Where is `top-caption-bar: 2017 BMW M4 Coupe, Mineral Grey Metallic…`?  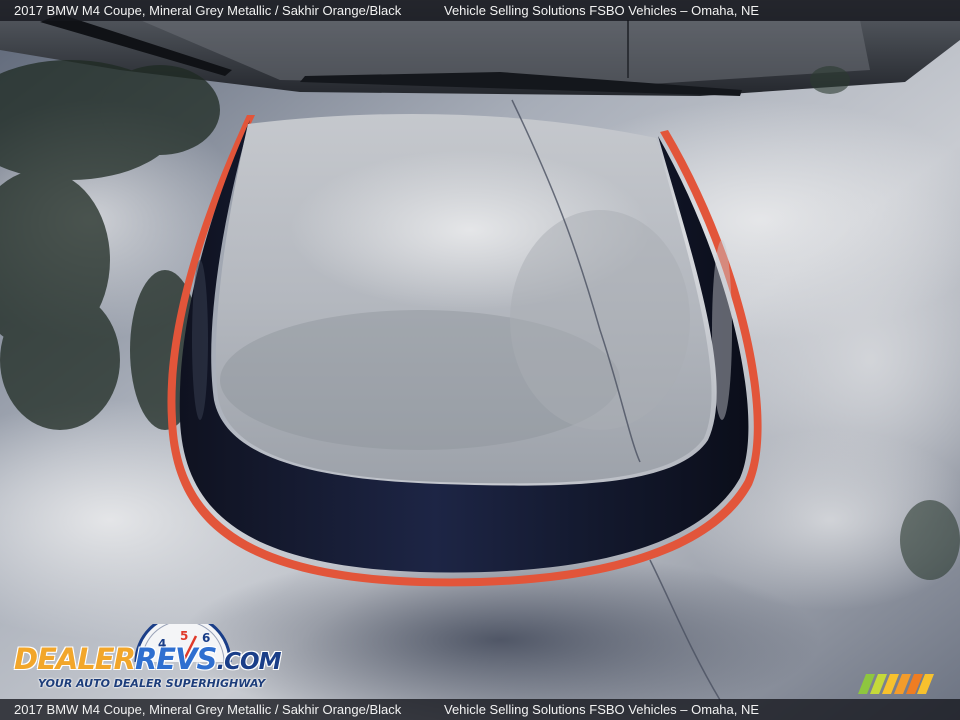 top-caption-bar: 2017 BMW M4 Coupe, Mineral Grey Metallic… is located at coordinates (480, 10).